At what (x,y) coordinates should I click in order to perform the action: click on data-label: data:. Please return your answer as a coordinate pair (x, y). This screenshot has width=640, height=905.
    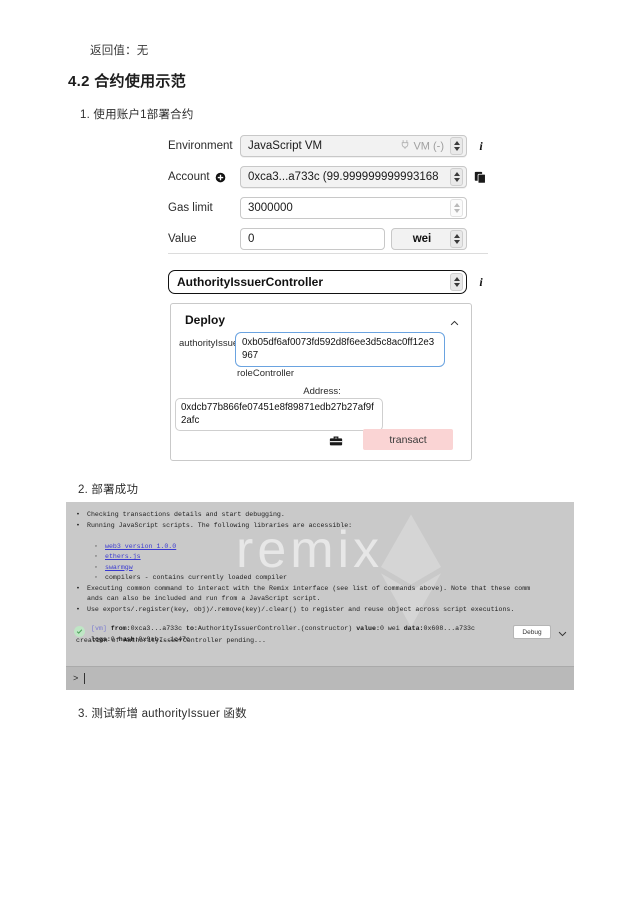
    Looking at the image, I should click on (413, 628).